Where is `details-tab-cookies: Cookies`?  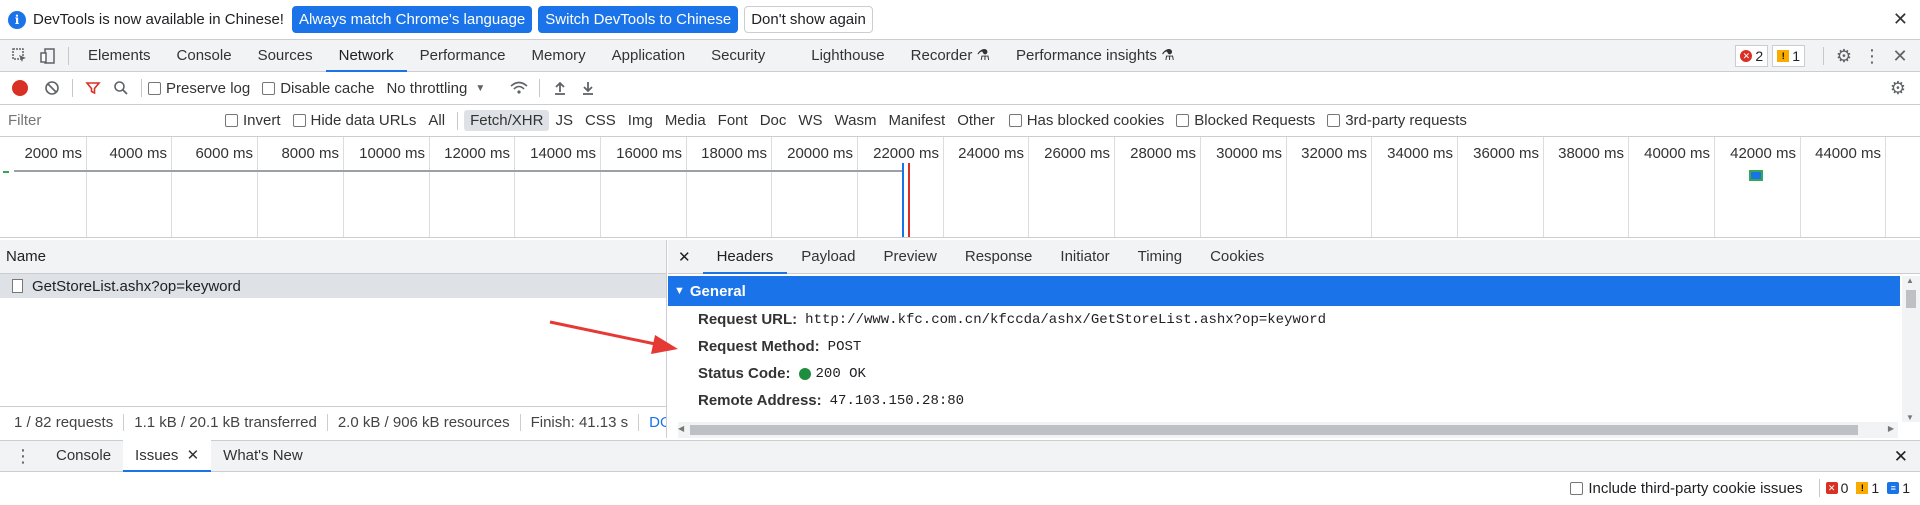
details-tab-cookies: Cookies is located at coordinates (1237, 257).